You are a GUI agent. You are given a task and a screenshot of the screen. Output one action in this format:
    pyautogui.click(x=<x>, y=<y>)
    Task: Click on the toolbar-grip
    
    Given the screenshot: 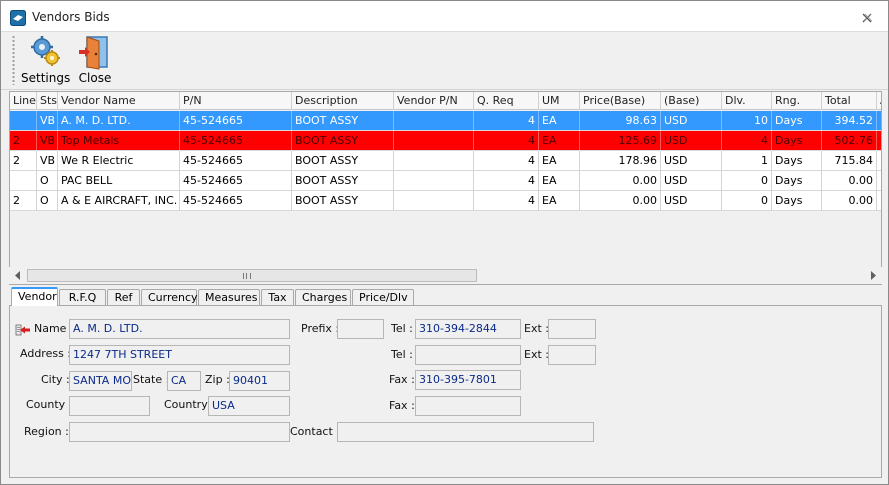 What is the action you would take?
    pyautogui.click(x=13, y=60)
    